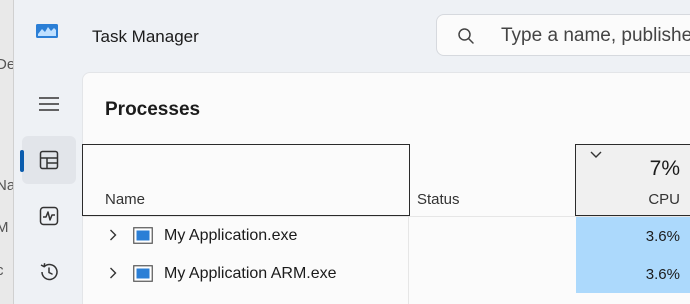 The height and width of the screenshot is (304, 690). What do you see at coordinates (153, 109) in the screenshot?
I see `page-title: Processes` at bounding box center [153, 109].